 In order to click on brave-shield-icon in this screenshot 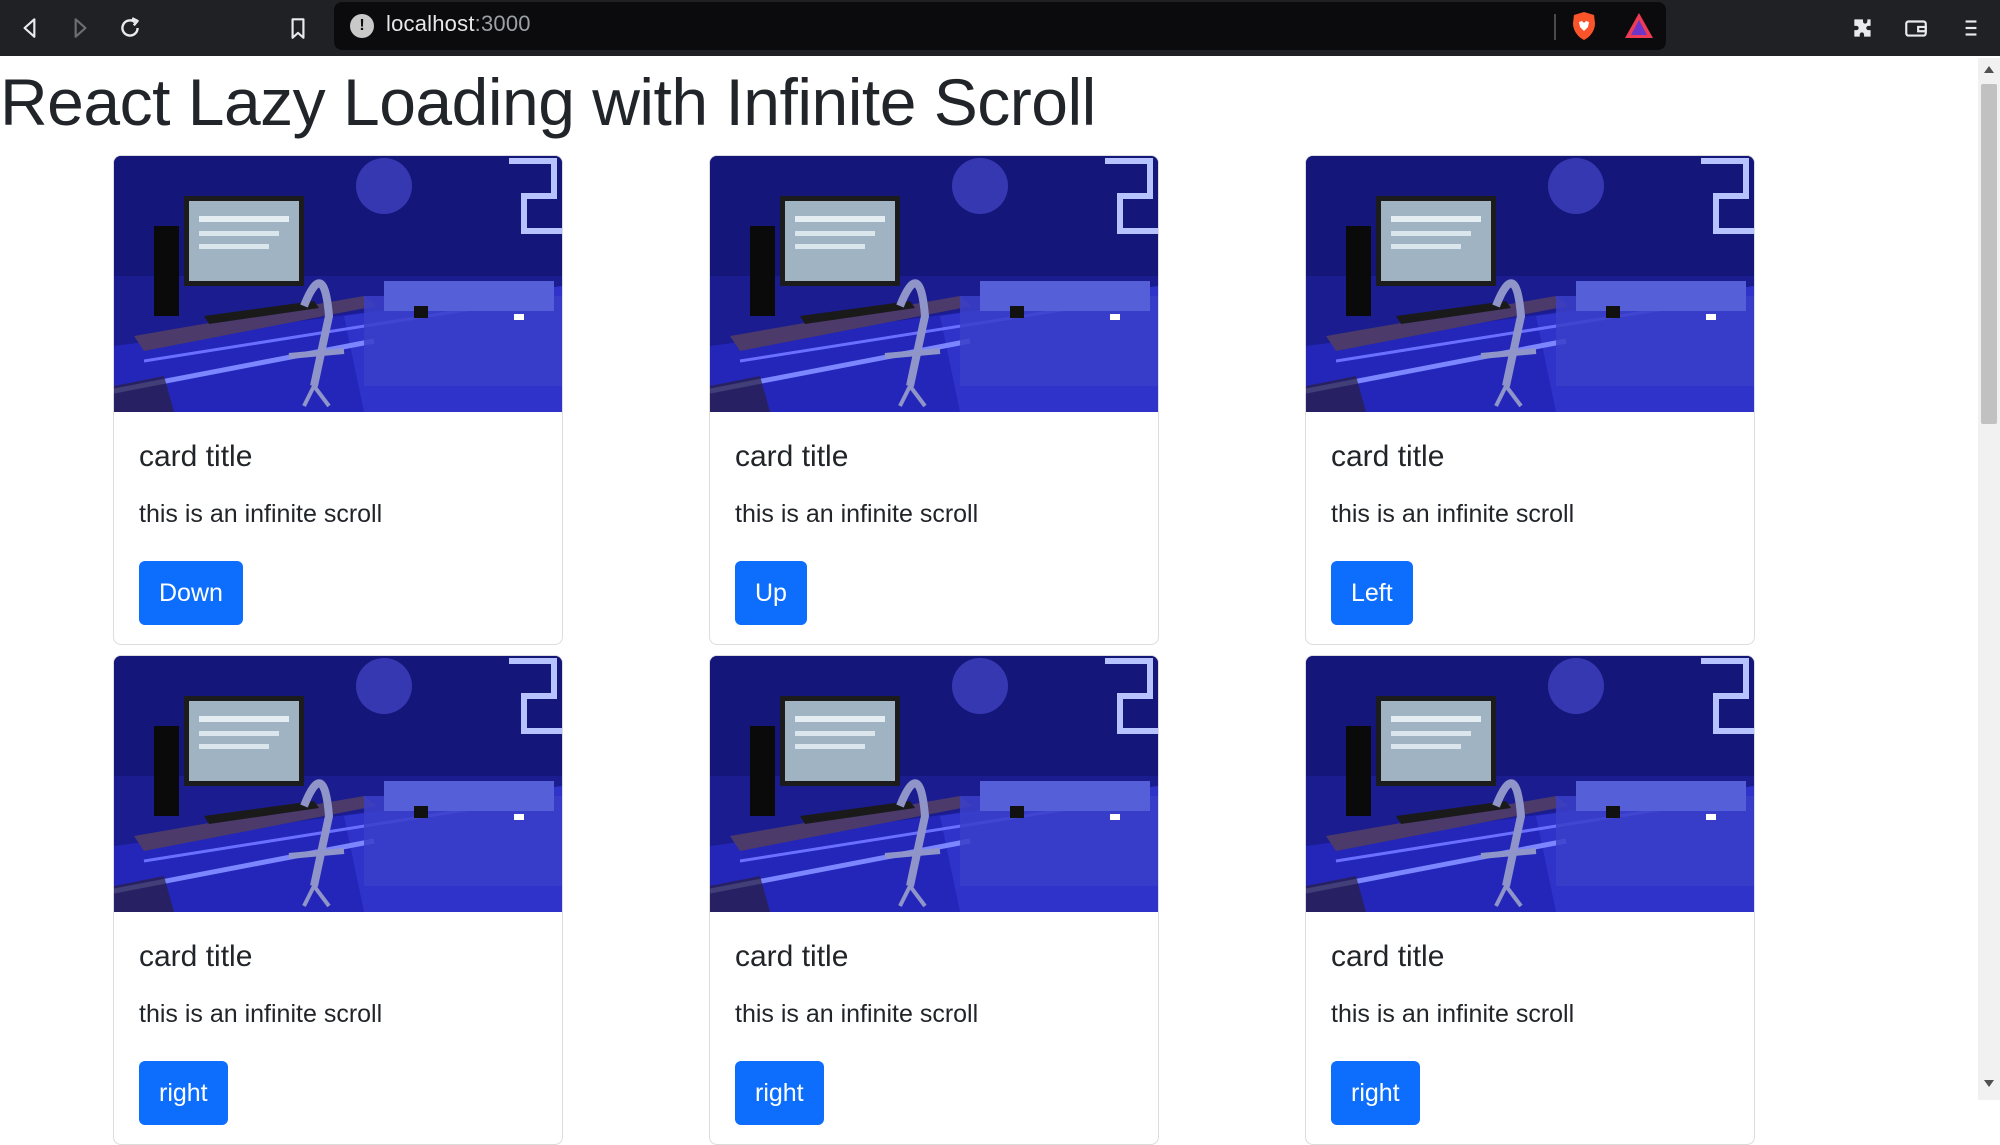, I will do `click(1584, 26)`.